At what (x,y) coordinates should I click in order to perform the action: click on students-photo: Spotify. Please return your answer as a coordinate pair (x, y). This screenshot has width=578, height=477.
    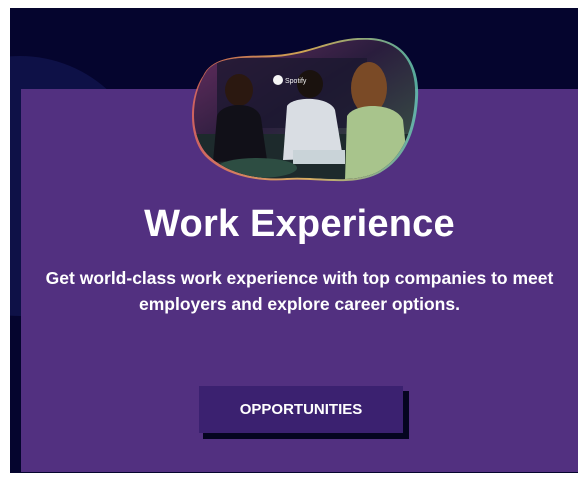
    Looking at the image, I should click on (305, 110).